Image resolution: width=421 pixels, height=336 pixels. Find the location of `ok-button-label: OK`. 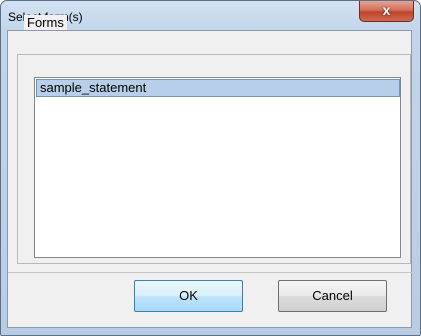

ok-button-label: OK is located at coordinates (188, 295).